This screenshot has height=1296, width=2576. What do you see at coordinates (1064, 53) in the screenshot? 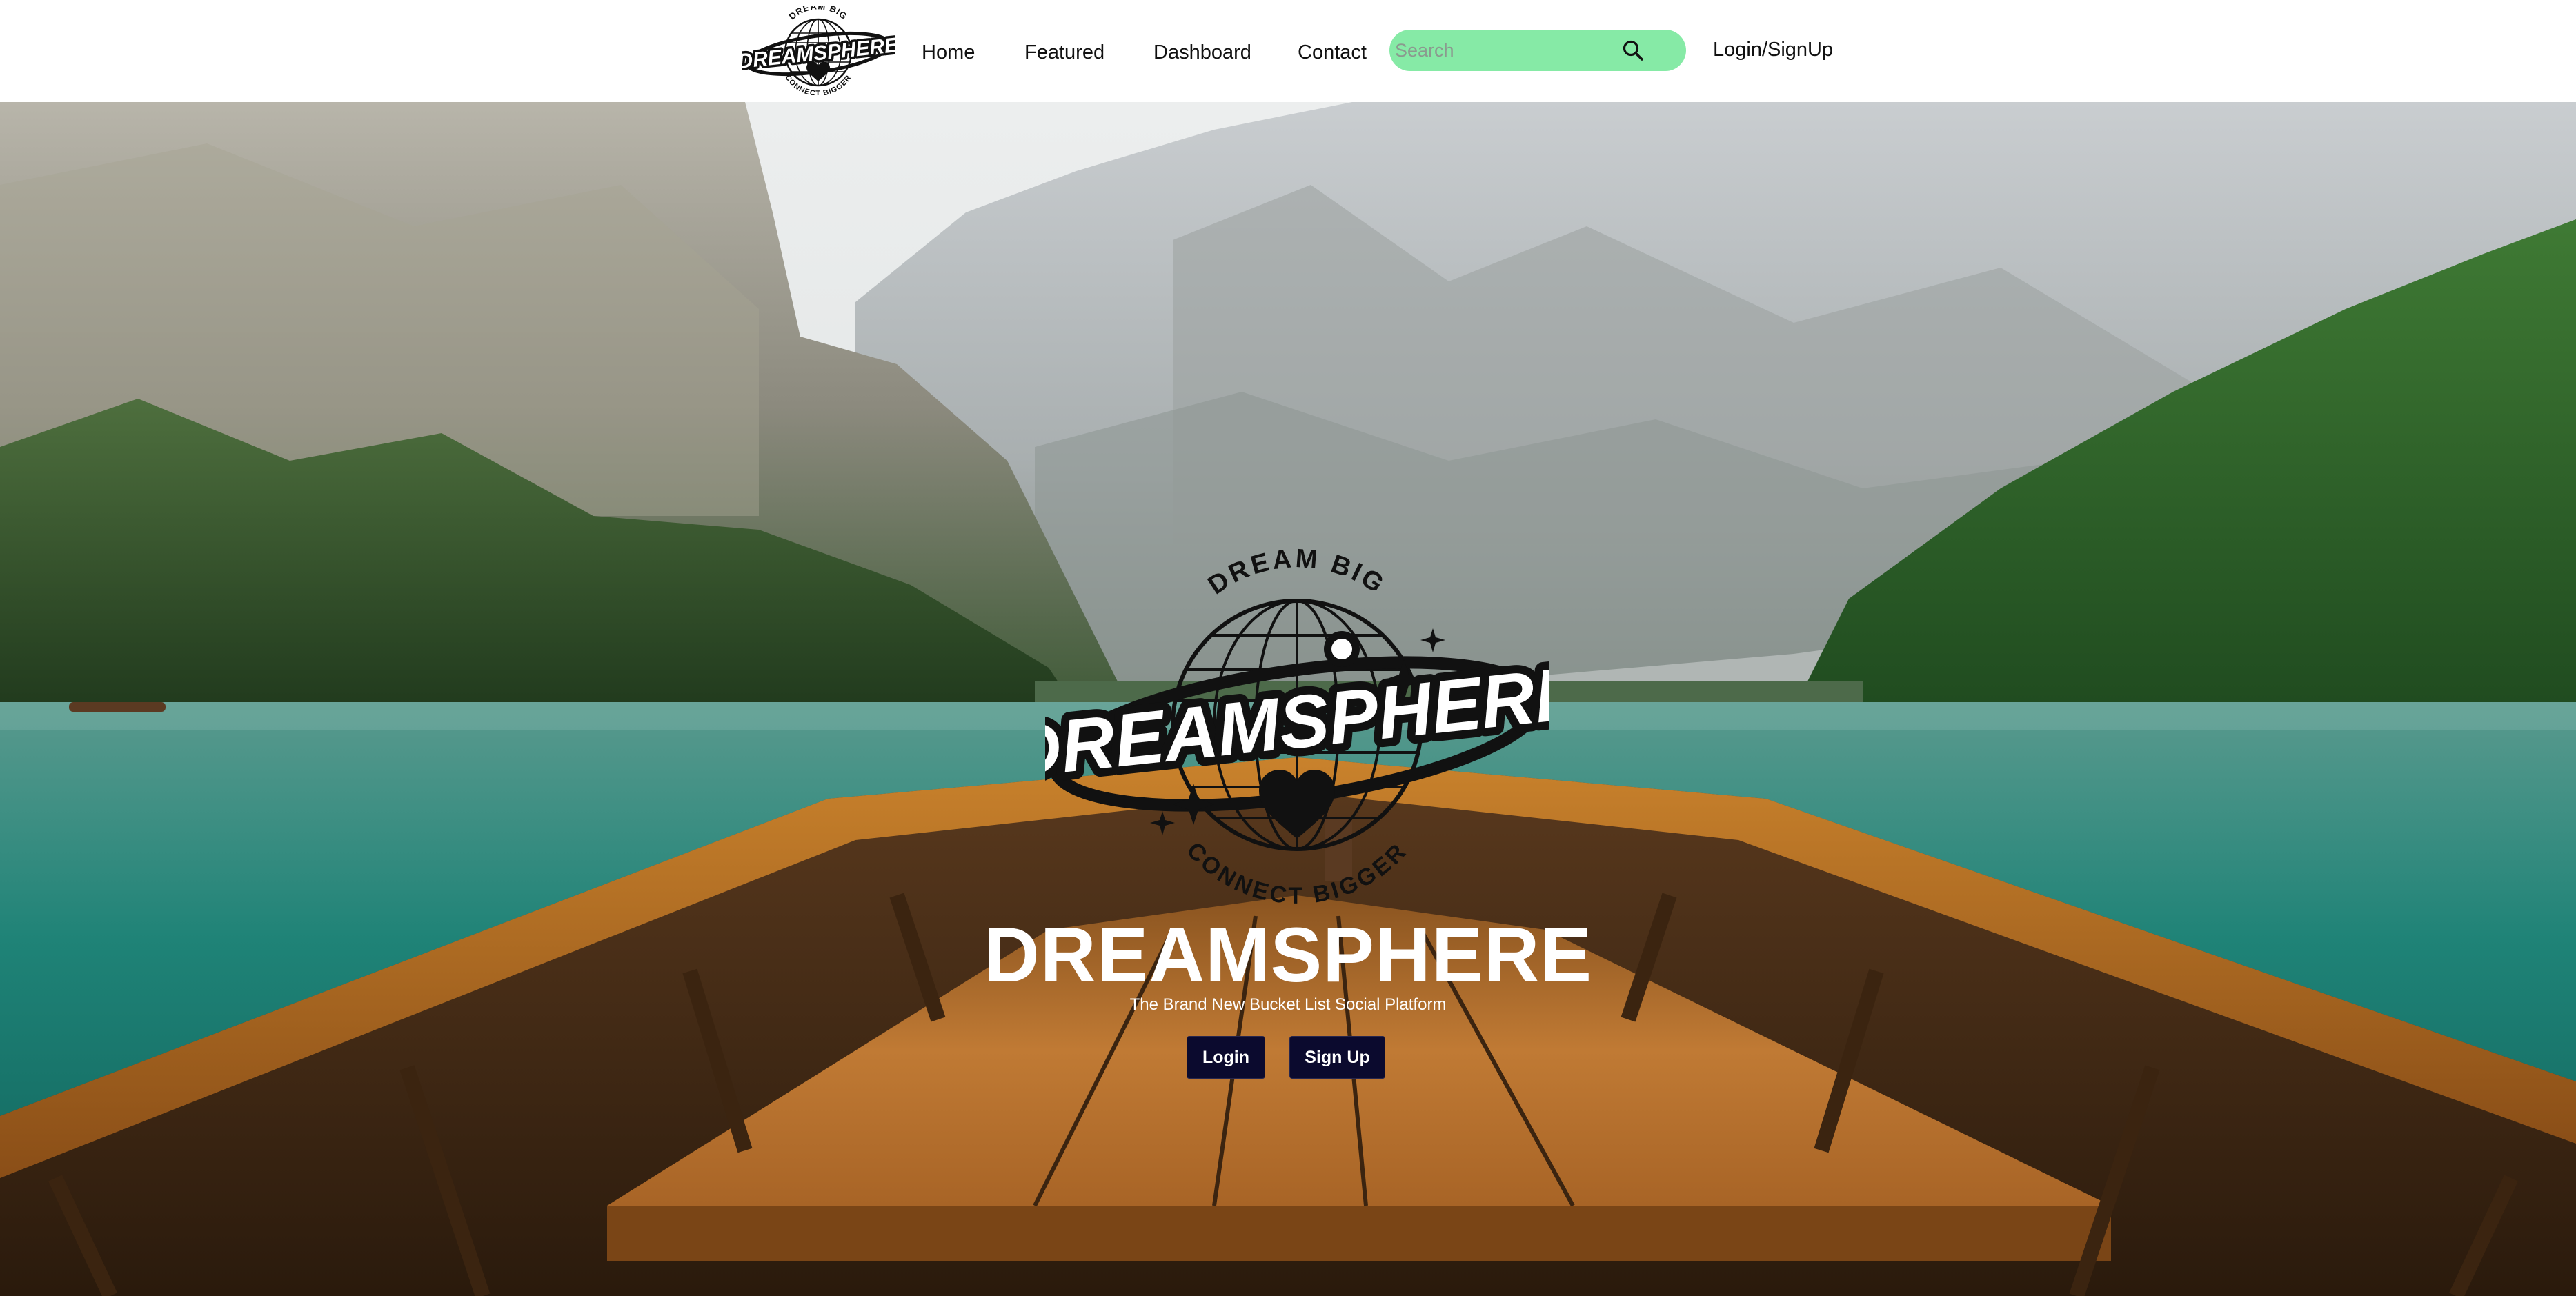
I see `nav-link-featured: Featured` at bounding box center [1064, 53].